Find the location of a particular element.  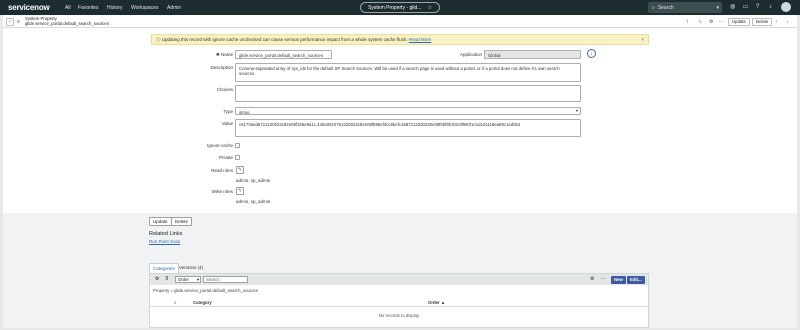

update-button-bottom: Update is located at coordinates (160, 221).